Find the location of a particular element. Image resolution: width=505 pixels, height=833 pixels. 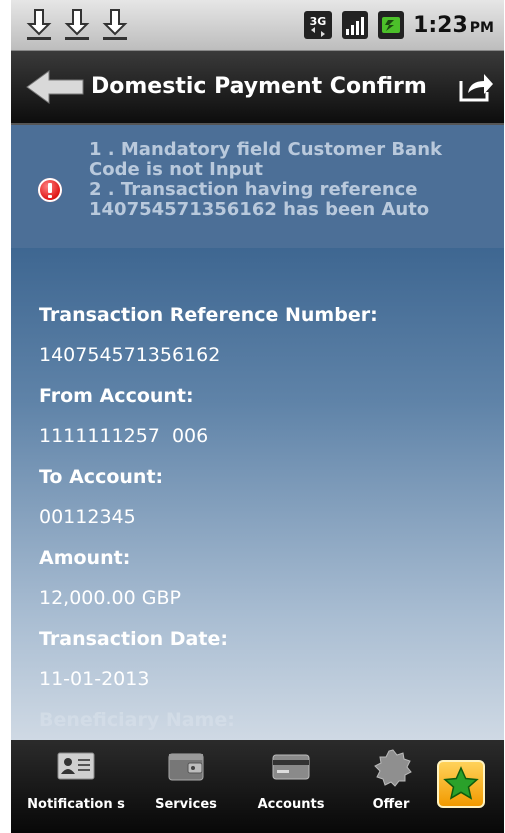

favorite-button is located at coordinates (461, 784).